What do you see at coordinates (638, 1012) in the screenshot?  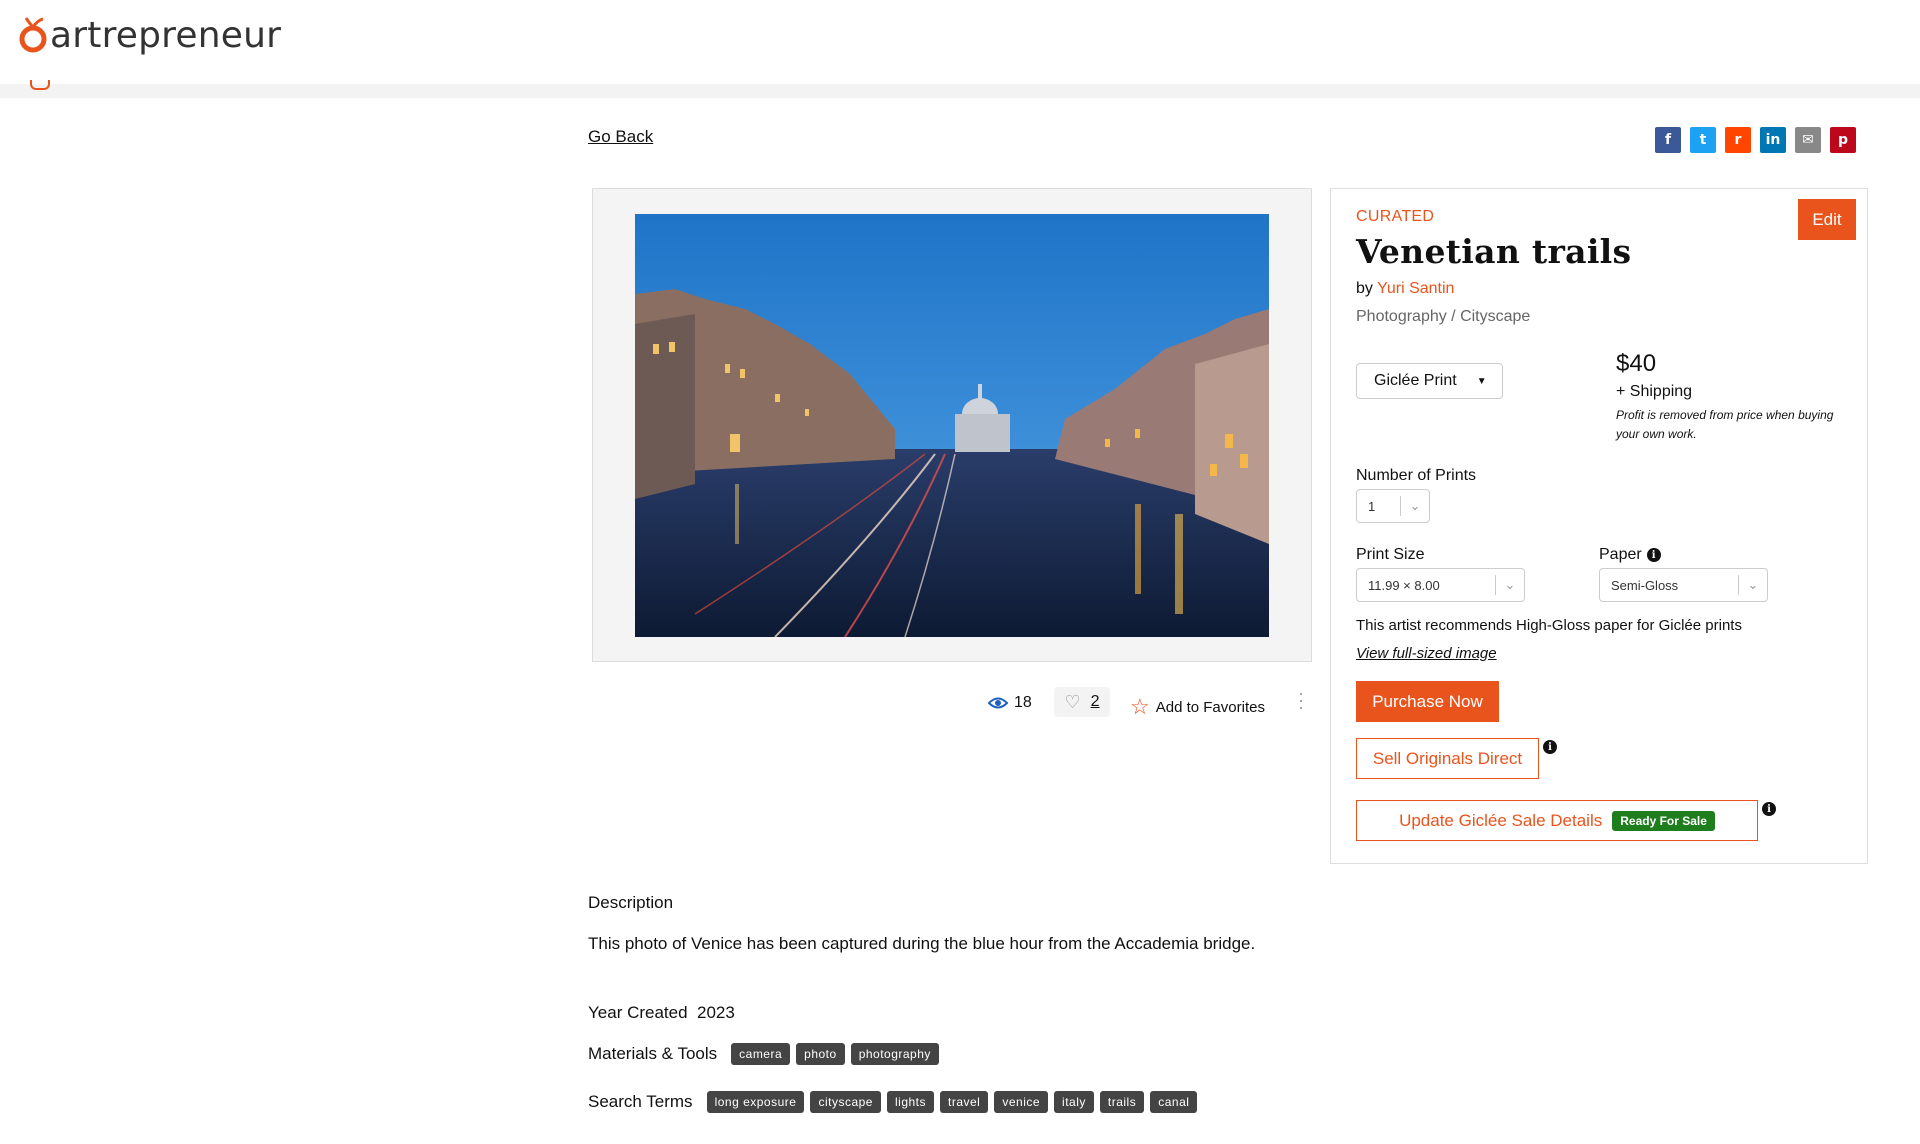 I see `year-created-label: Year Created` at bounding box center [638, 1012].